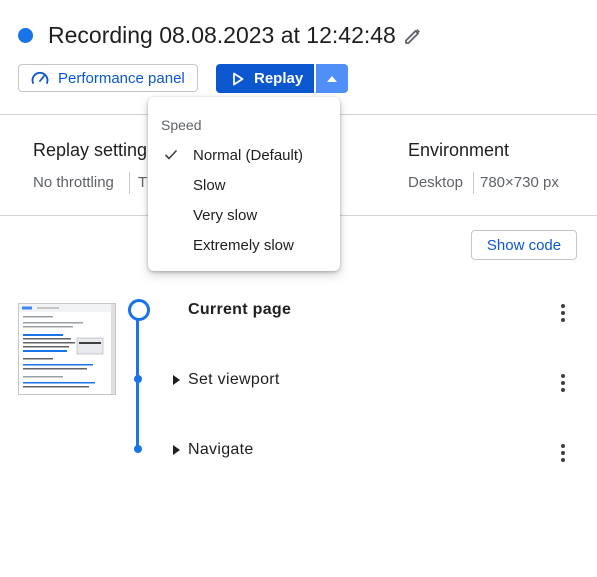  What do you see at coordinates (170, 155) in the screenshot?
I see `check-icon` at bounding box center [170, 155].